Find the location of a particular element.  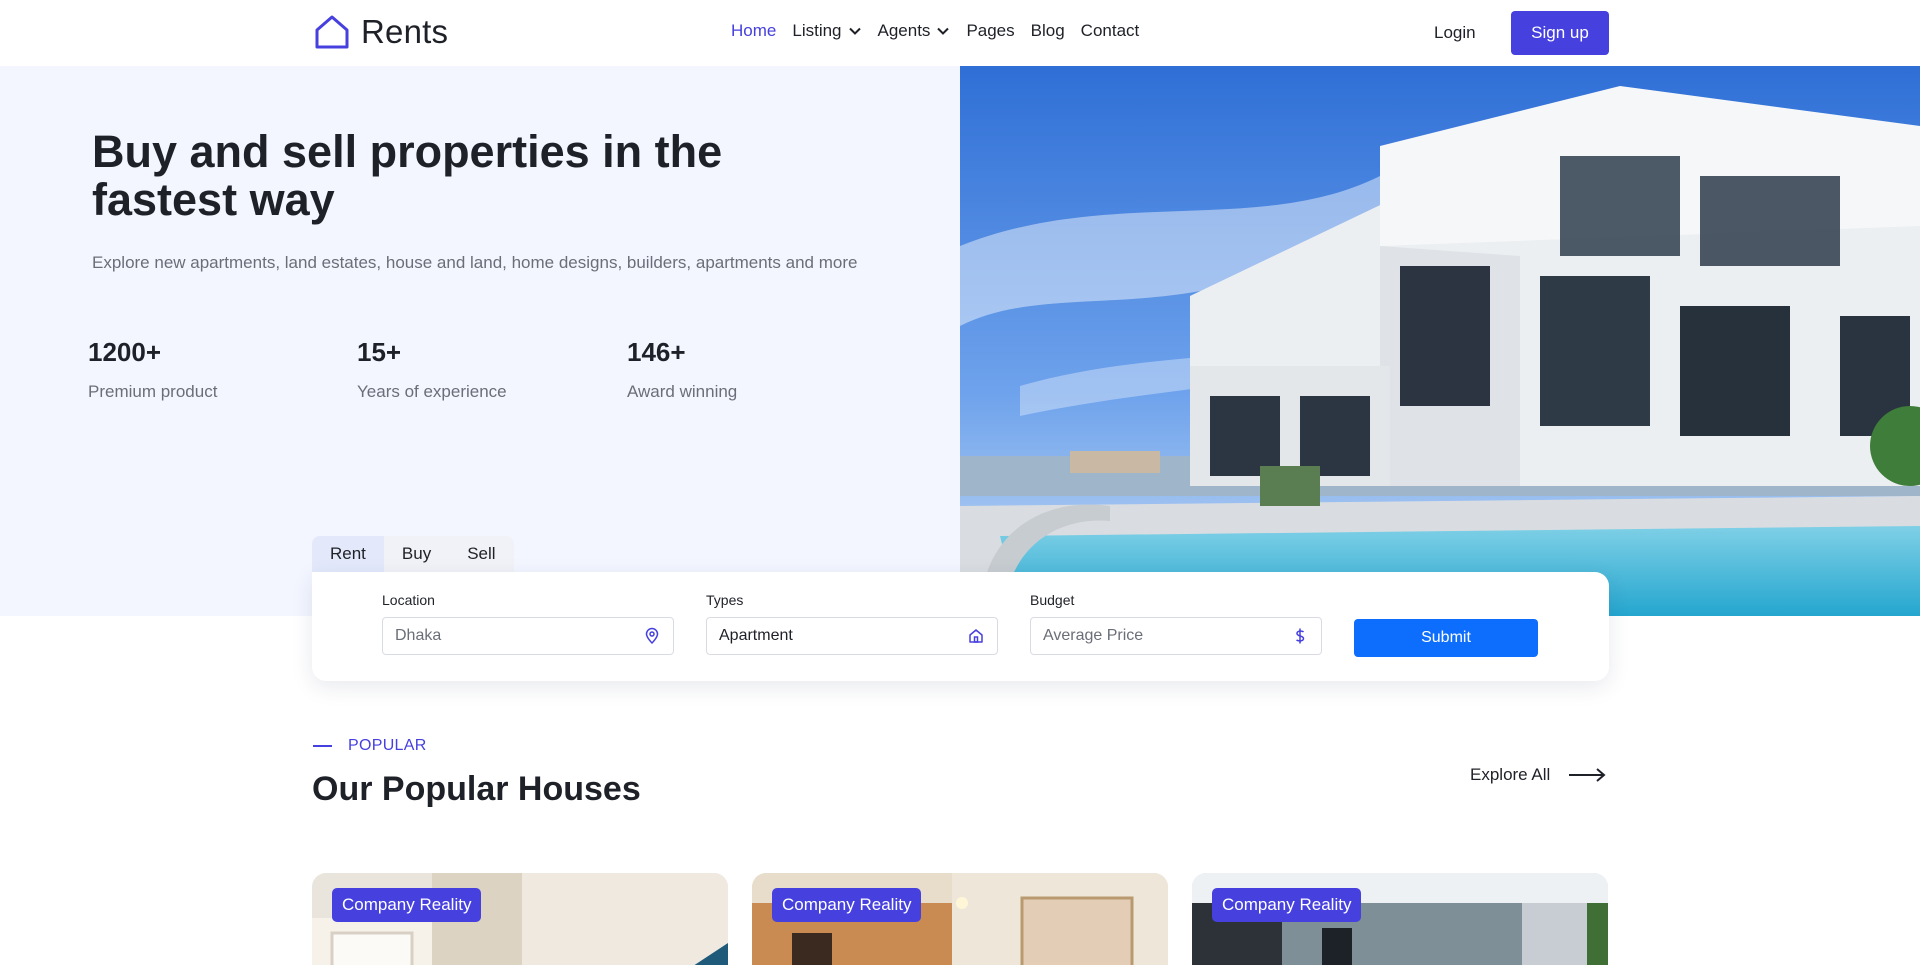

section-eyebrow: POPULAR is located at coordinates (370, 746).